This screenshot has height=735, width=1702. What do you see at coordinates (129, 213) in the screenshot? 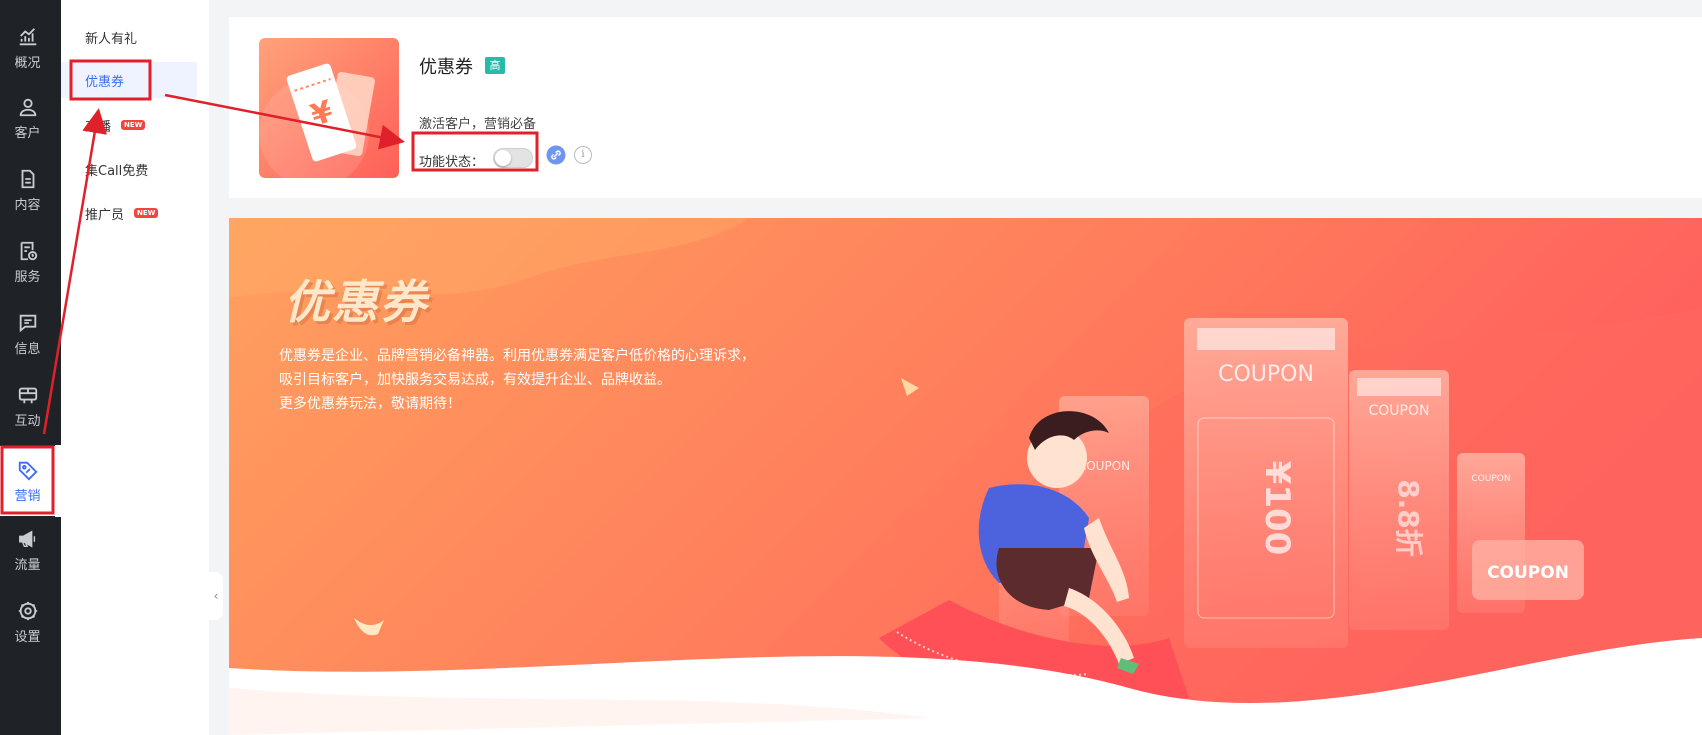
I see `subnav-item-promoter: 推广员 NEW` at bounding box center [129, 213].